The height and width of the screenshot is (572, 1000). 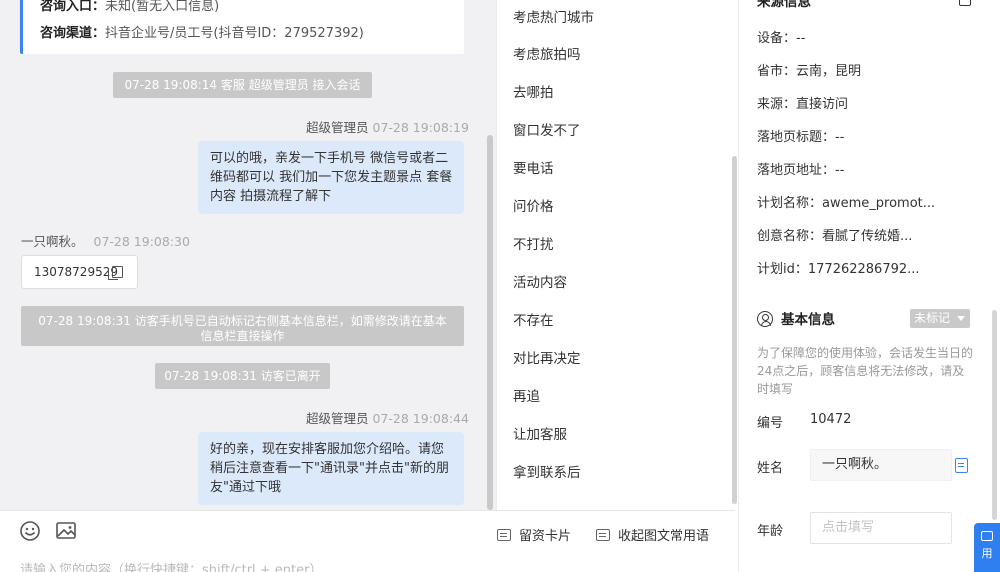 What do you see at coordinates (553, 16) in the screenshot?
I see `quick-reply-item: 考虑热门城市` at bounding box center [553, 16].